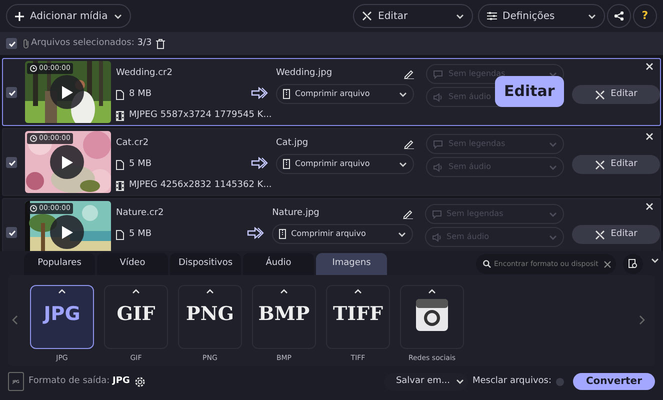 The height and width of the screenshot is (400, 663). I want to click on output-file-name: Nature.jpg, so click(296, 213).